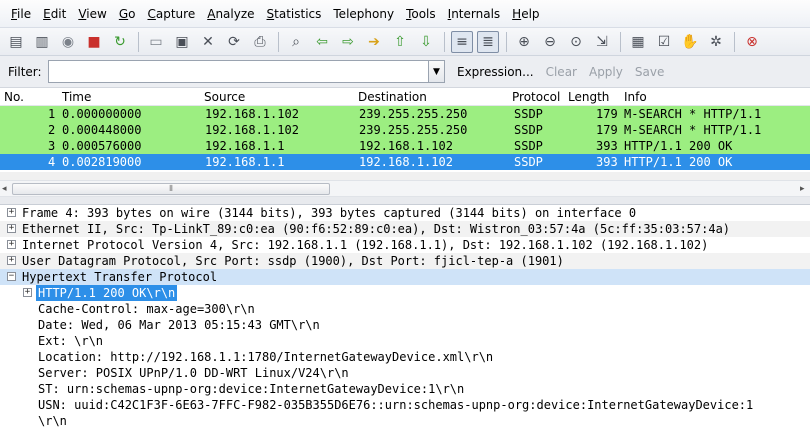 The width and height of the screenshot is (810, 431). I want to click on scroll-left-icon: ◂, so click(4, 189).